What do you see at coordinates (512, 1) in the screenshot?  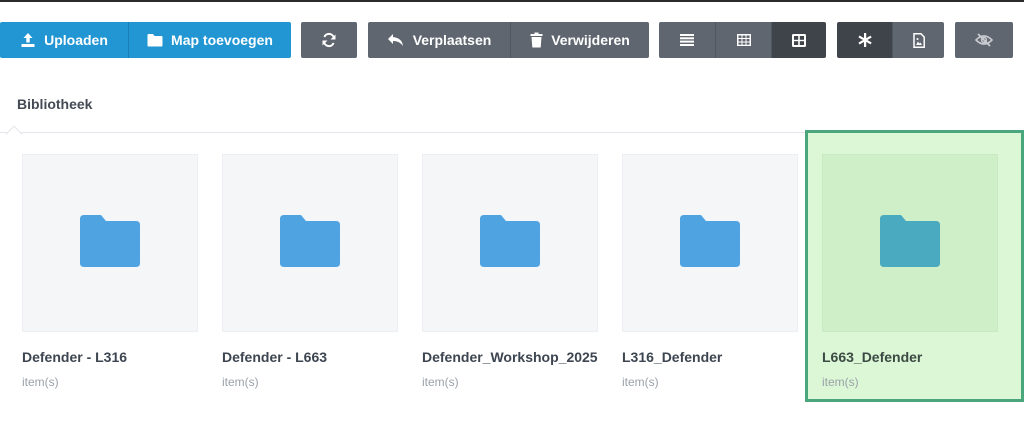 I see `window-top-edge` at bounding box center [512, 1].